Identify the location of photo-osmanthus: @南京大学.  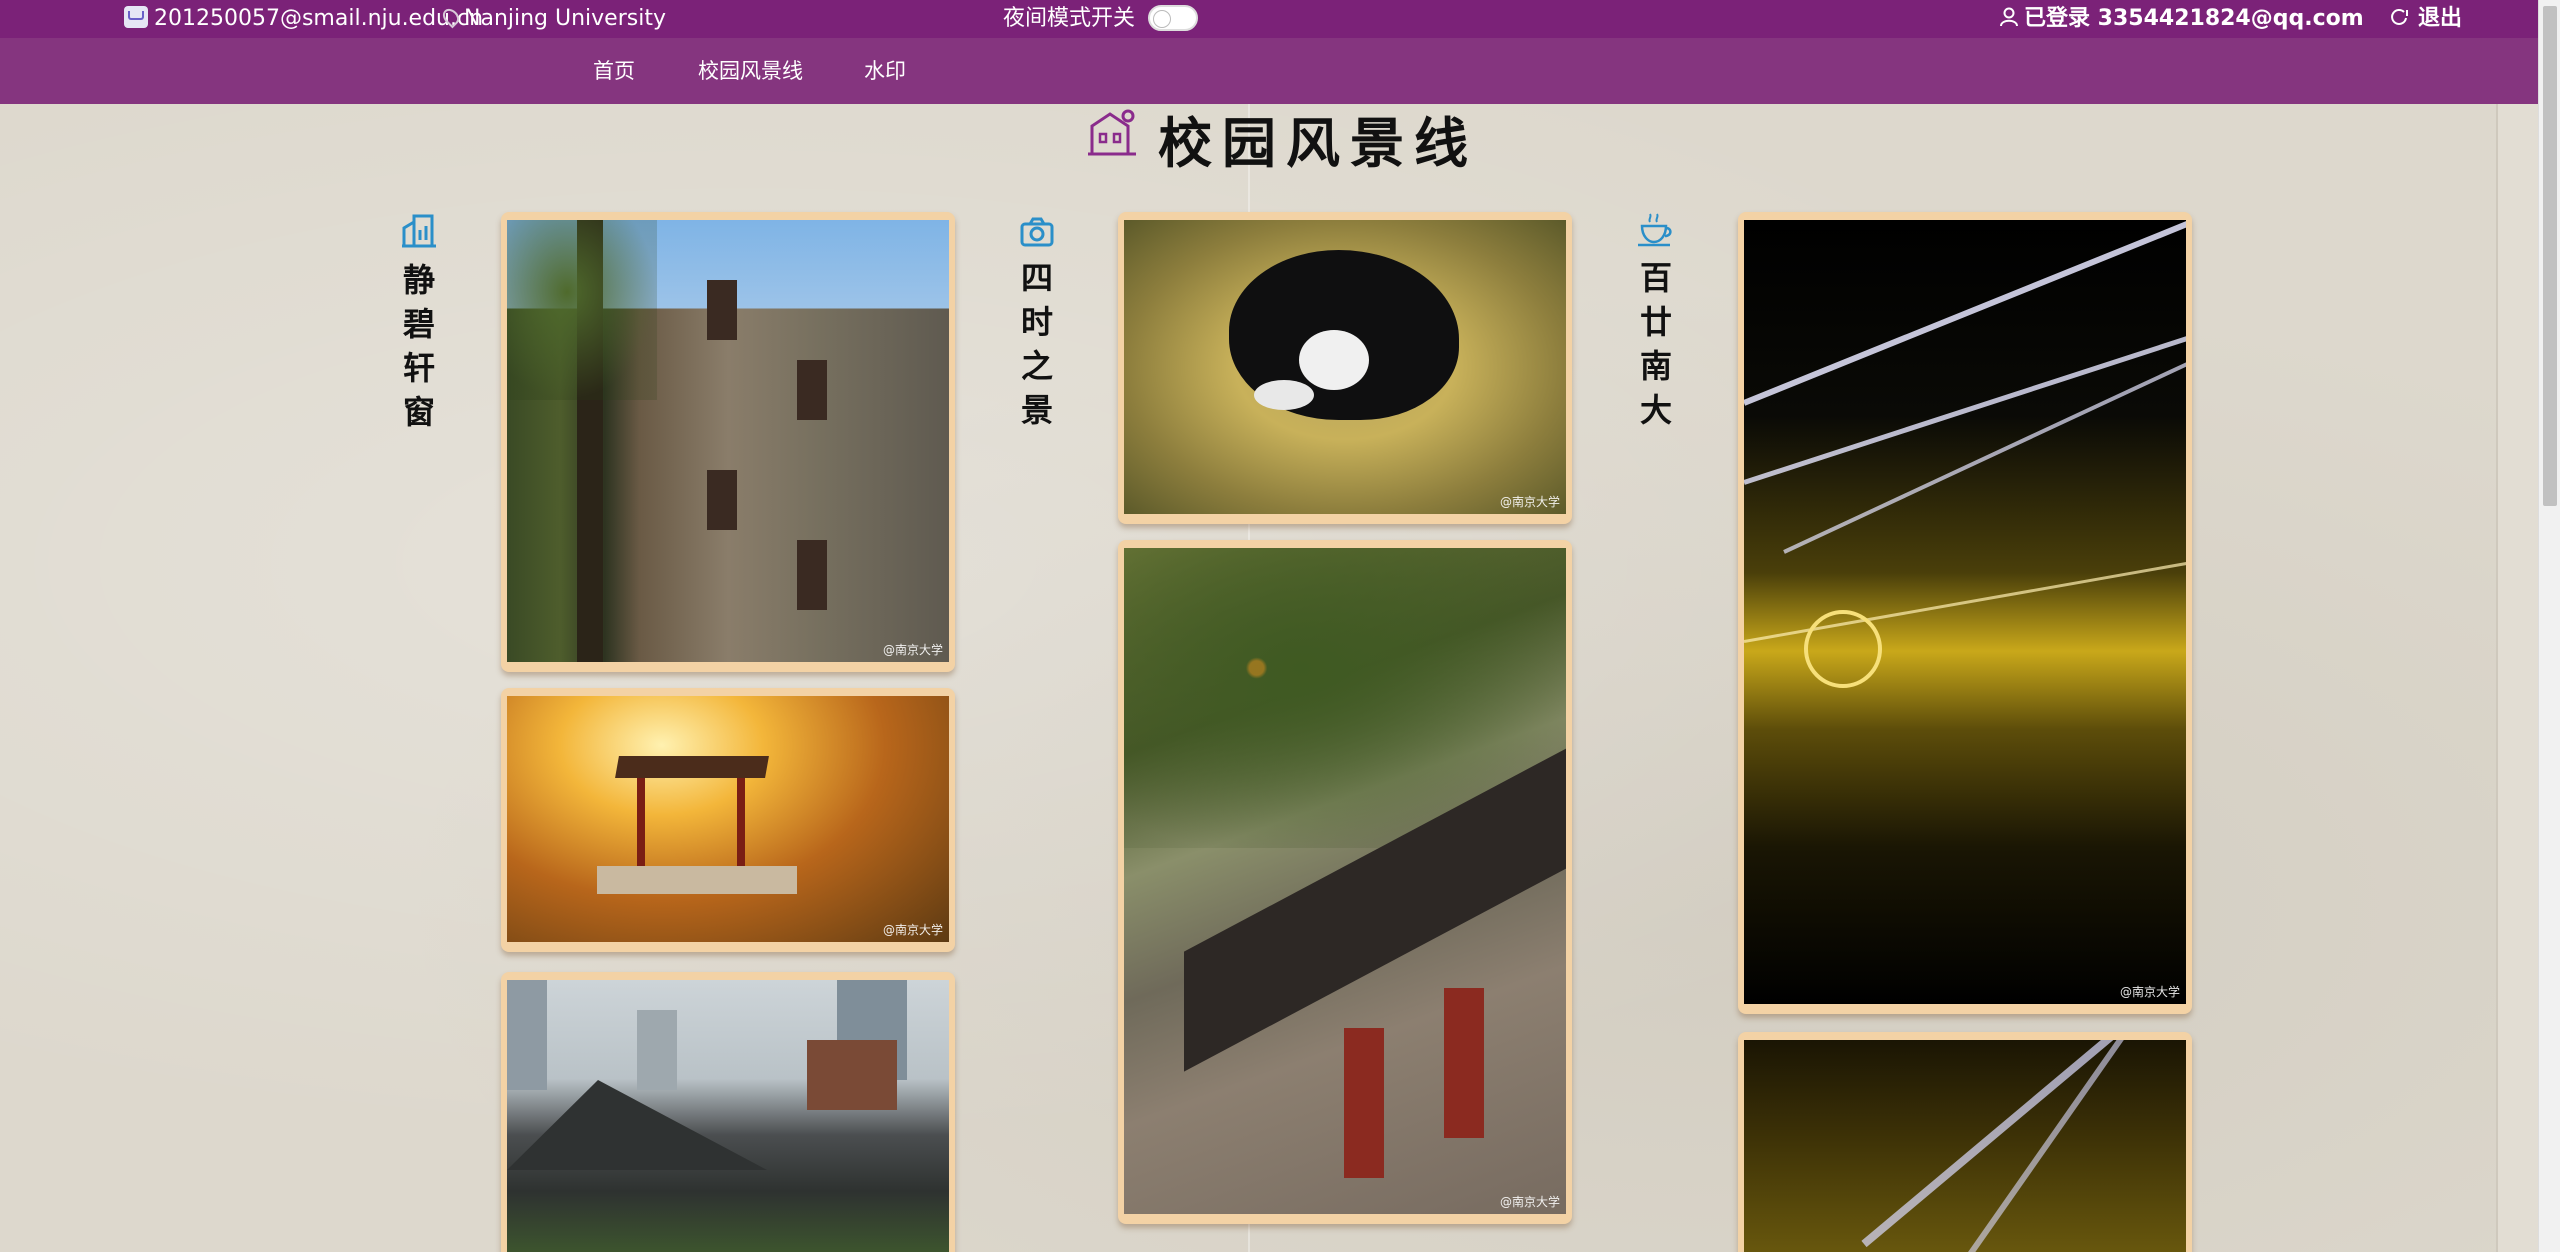
(1345, 881).